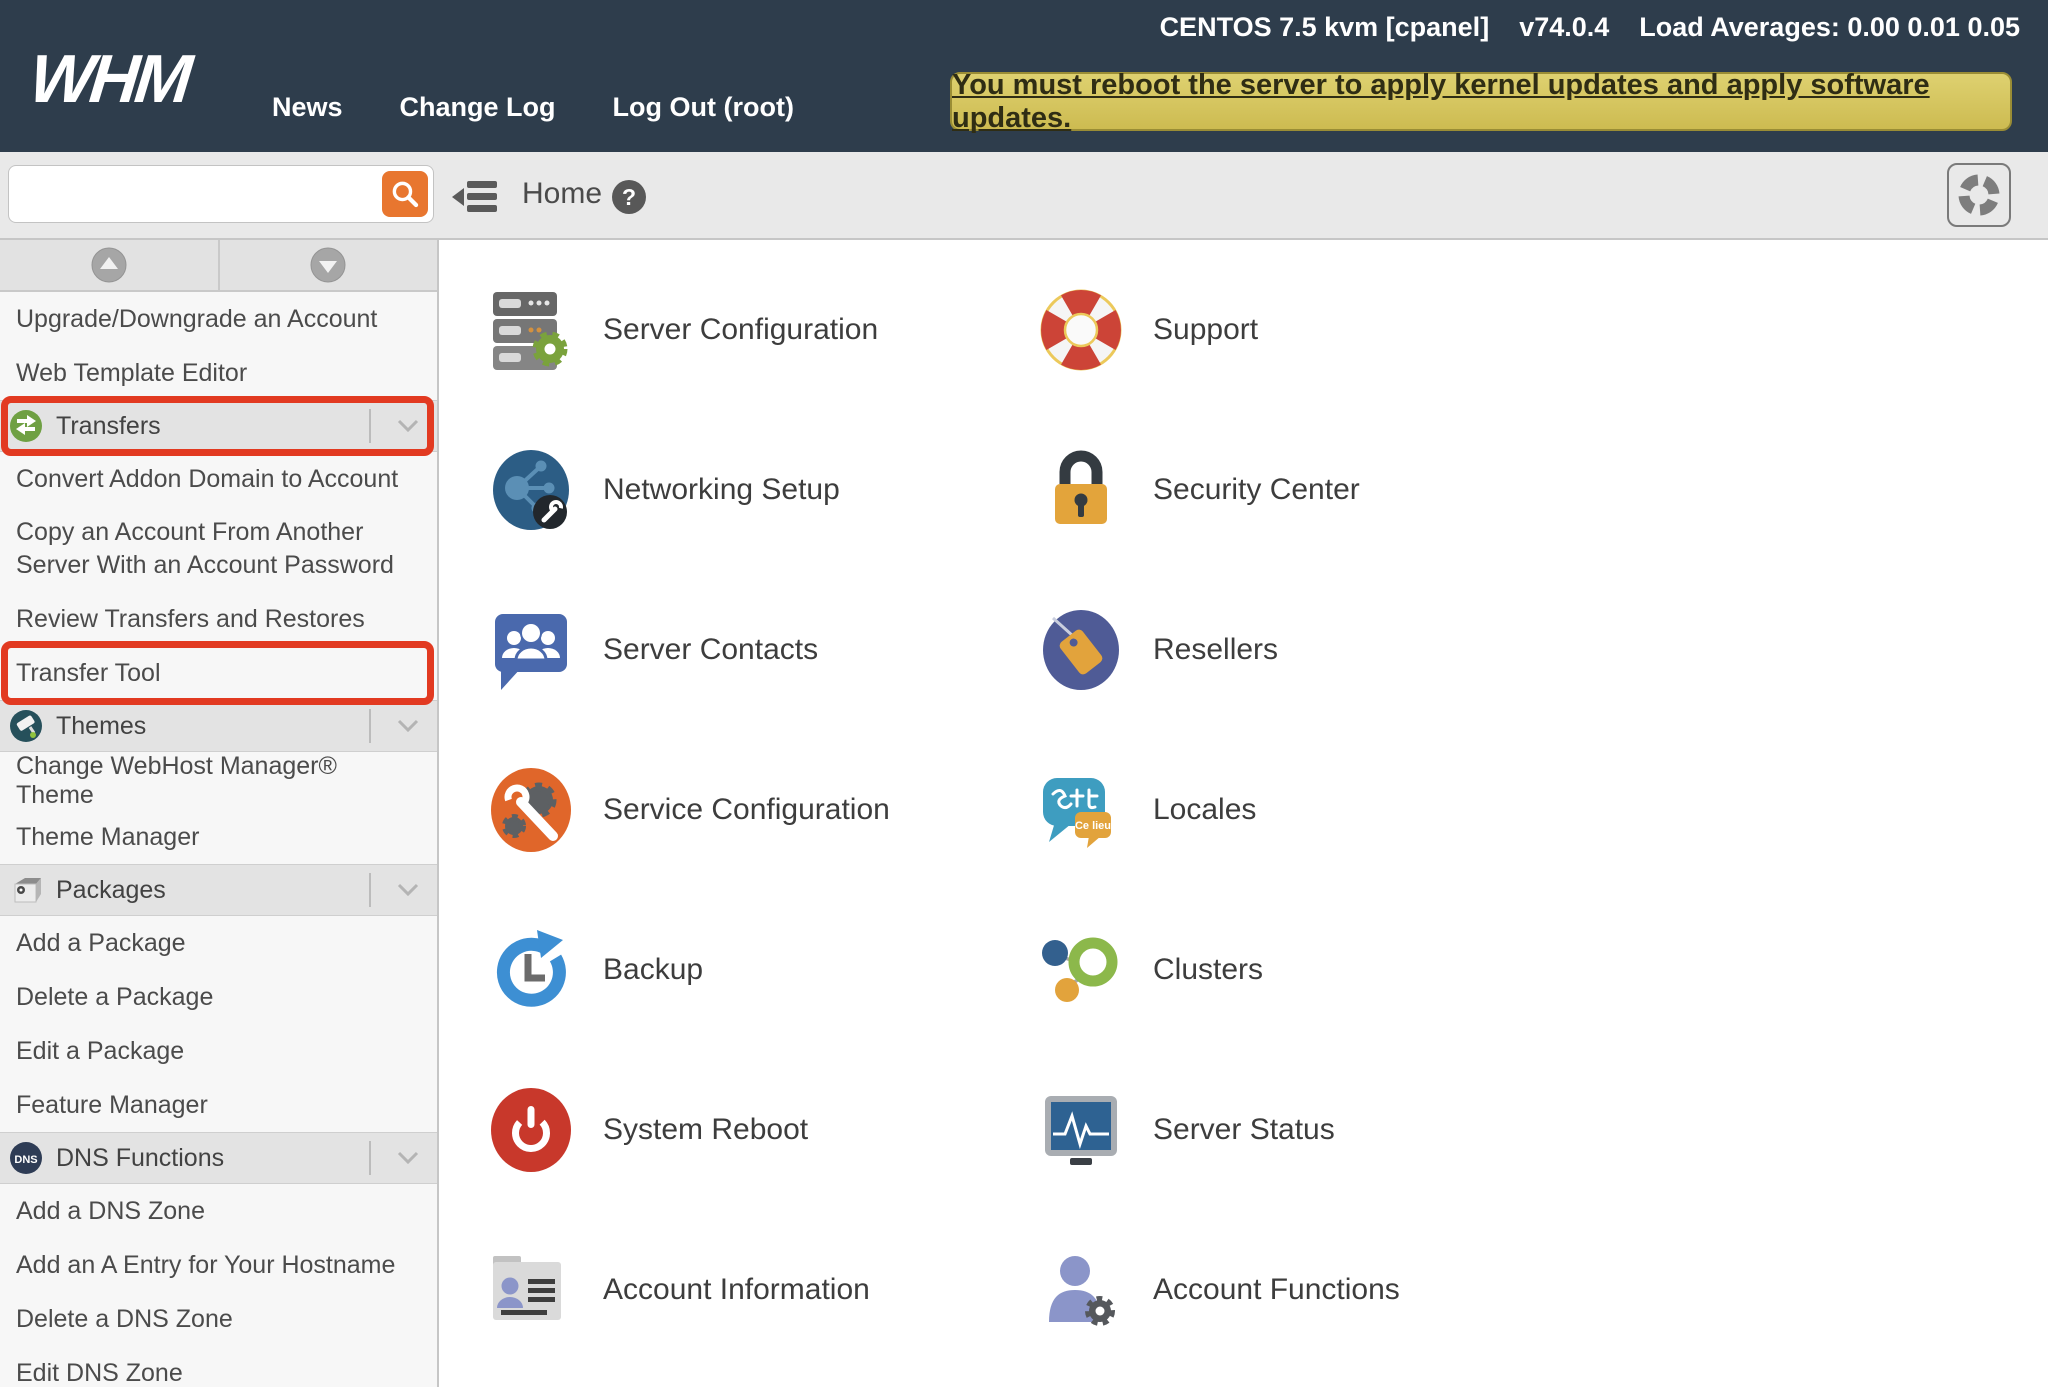 The image size is (2048, 1387). What do you see at coordinates (1198, 490) in the screenshot?
I see `tile-security-center: Security Center` at bounding box center [1198, 490].